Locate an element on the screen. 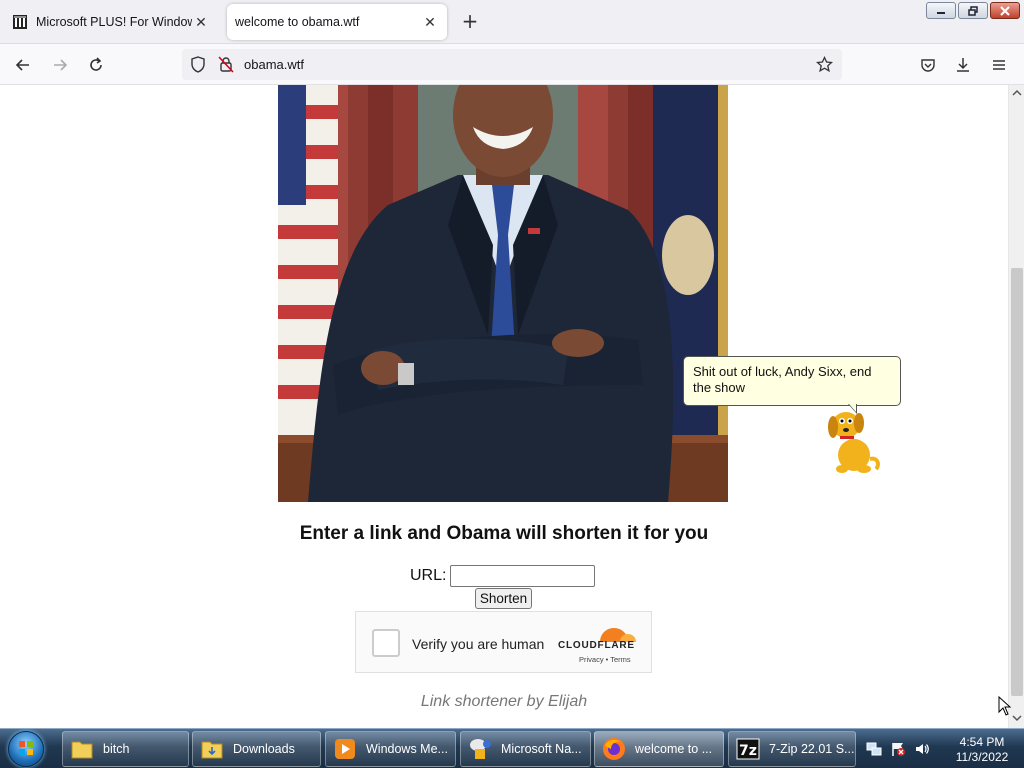 This screenshot has width=1024, height=768. downloads-button is located at coordinates (963, 65).